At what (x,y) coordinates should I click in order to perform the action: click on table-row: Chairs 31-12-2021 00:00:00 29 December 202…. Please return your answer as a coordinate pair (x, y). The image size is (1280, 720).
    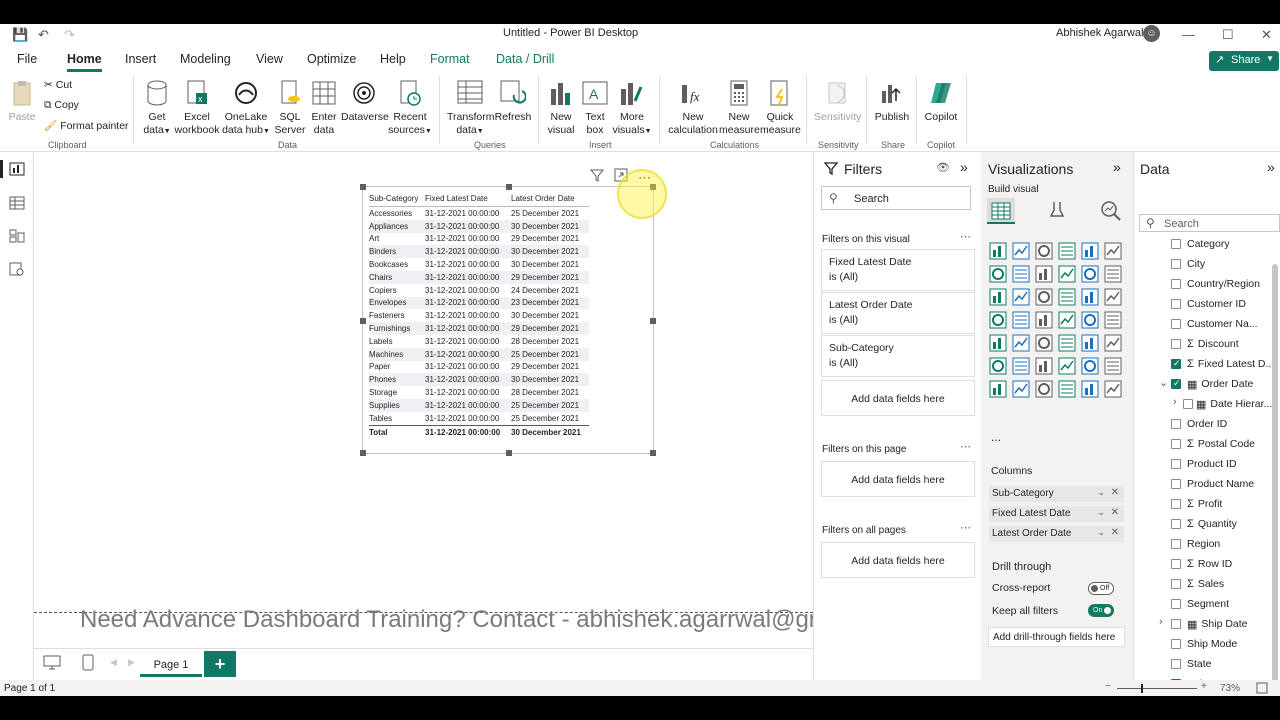
    Looking at the image, I should click on (479, 277).